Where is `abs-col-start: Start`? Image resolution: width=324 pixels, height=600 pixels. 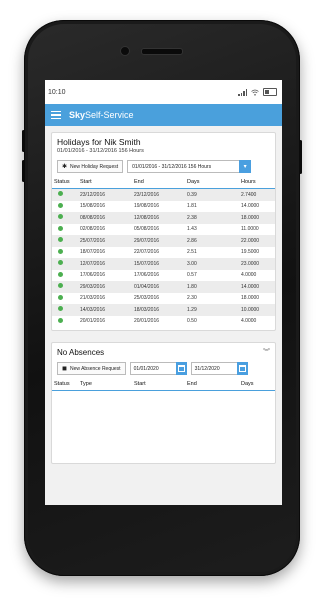 abs-col-start: Start is located at coordinates (158, 384).